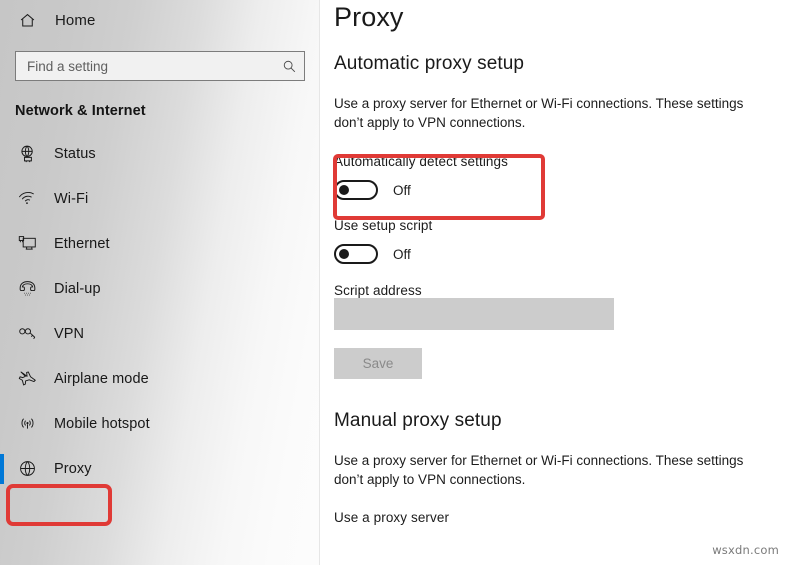 Image resolution: width=793 pixels, height=565 pixels. I want to click on sidebar-item-ethernet: Ethernet, so click(160, 243).